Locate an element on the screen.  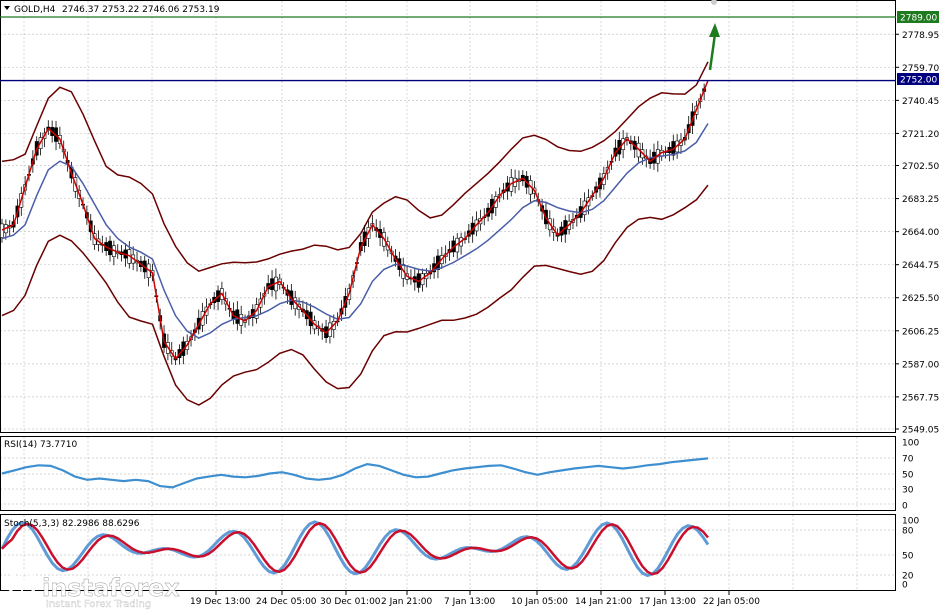
price-tick-label: 2664.00 is located at coordinates (920, 233).